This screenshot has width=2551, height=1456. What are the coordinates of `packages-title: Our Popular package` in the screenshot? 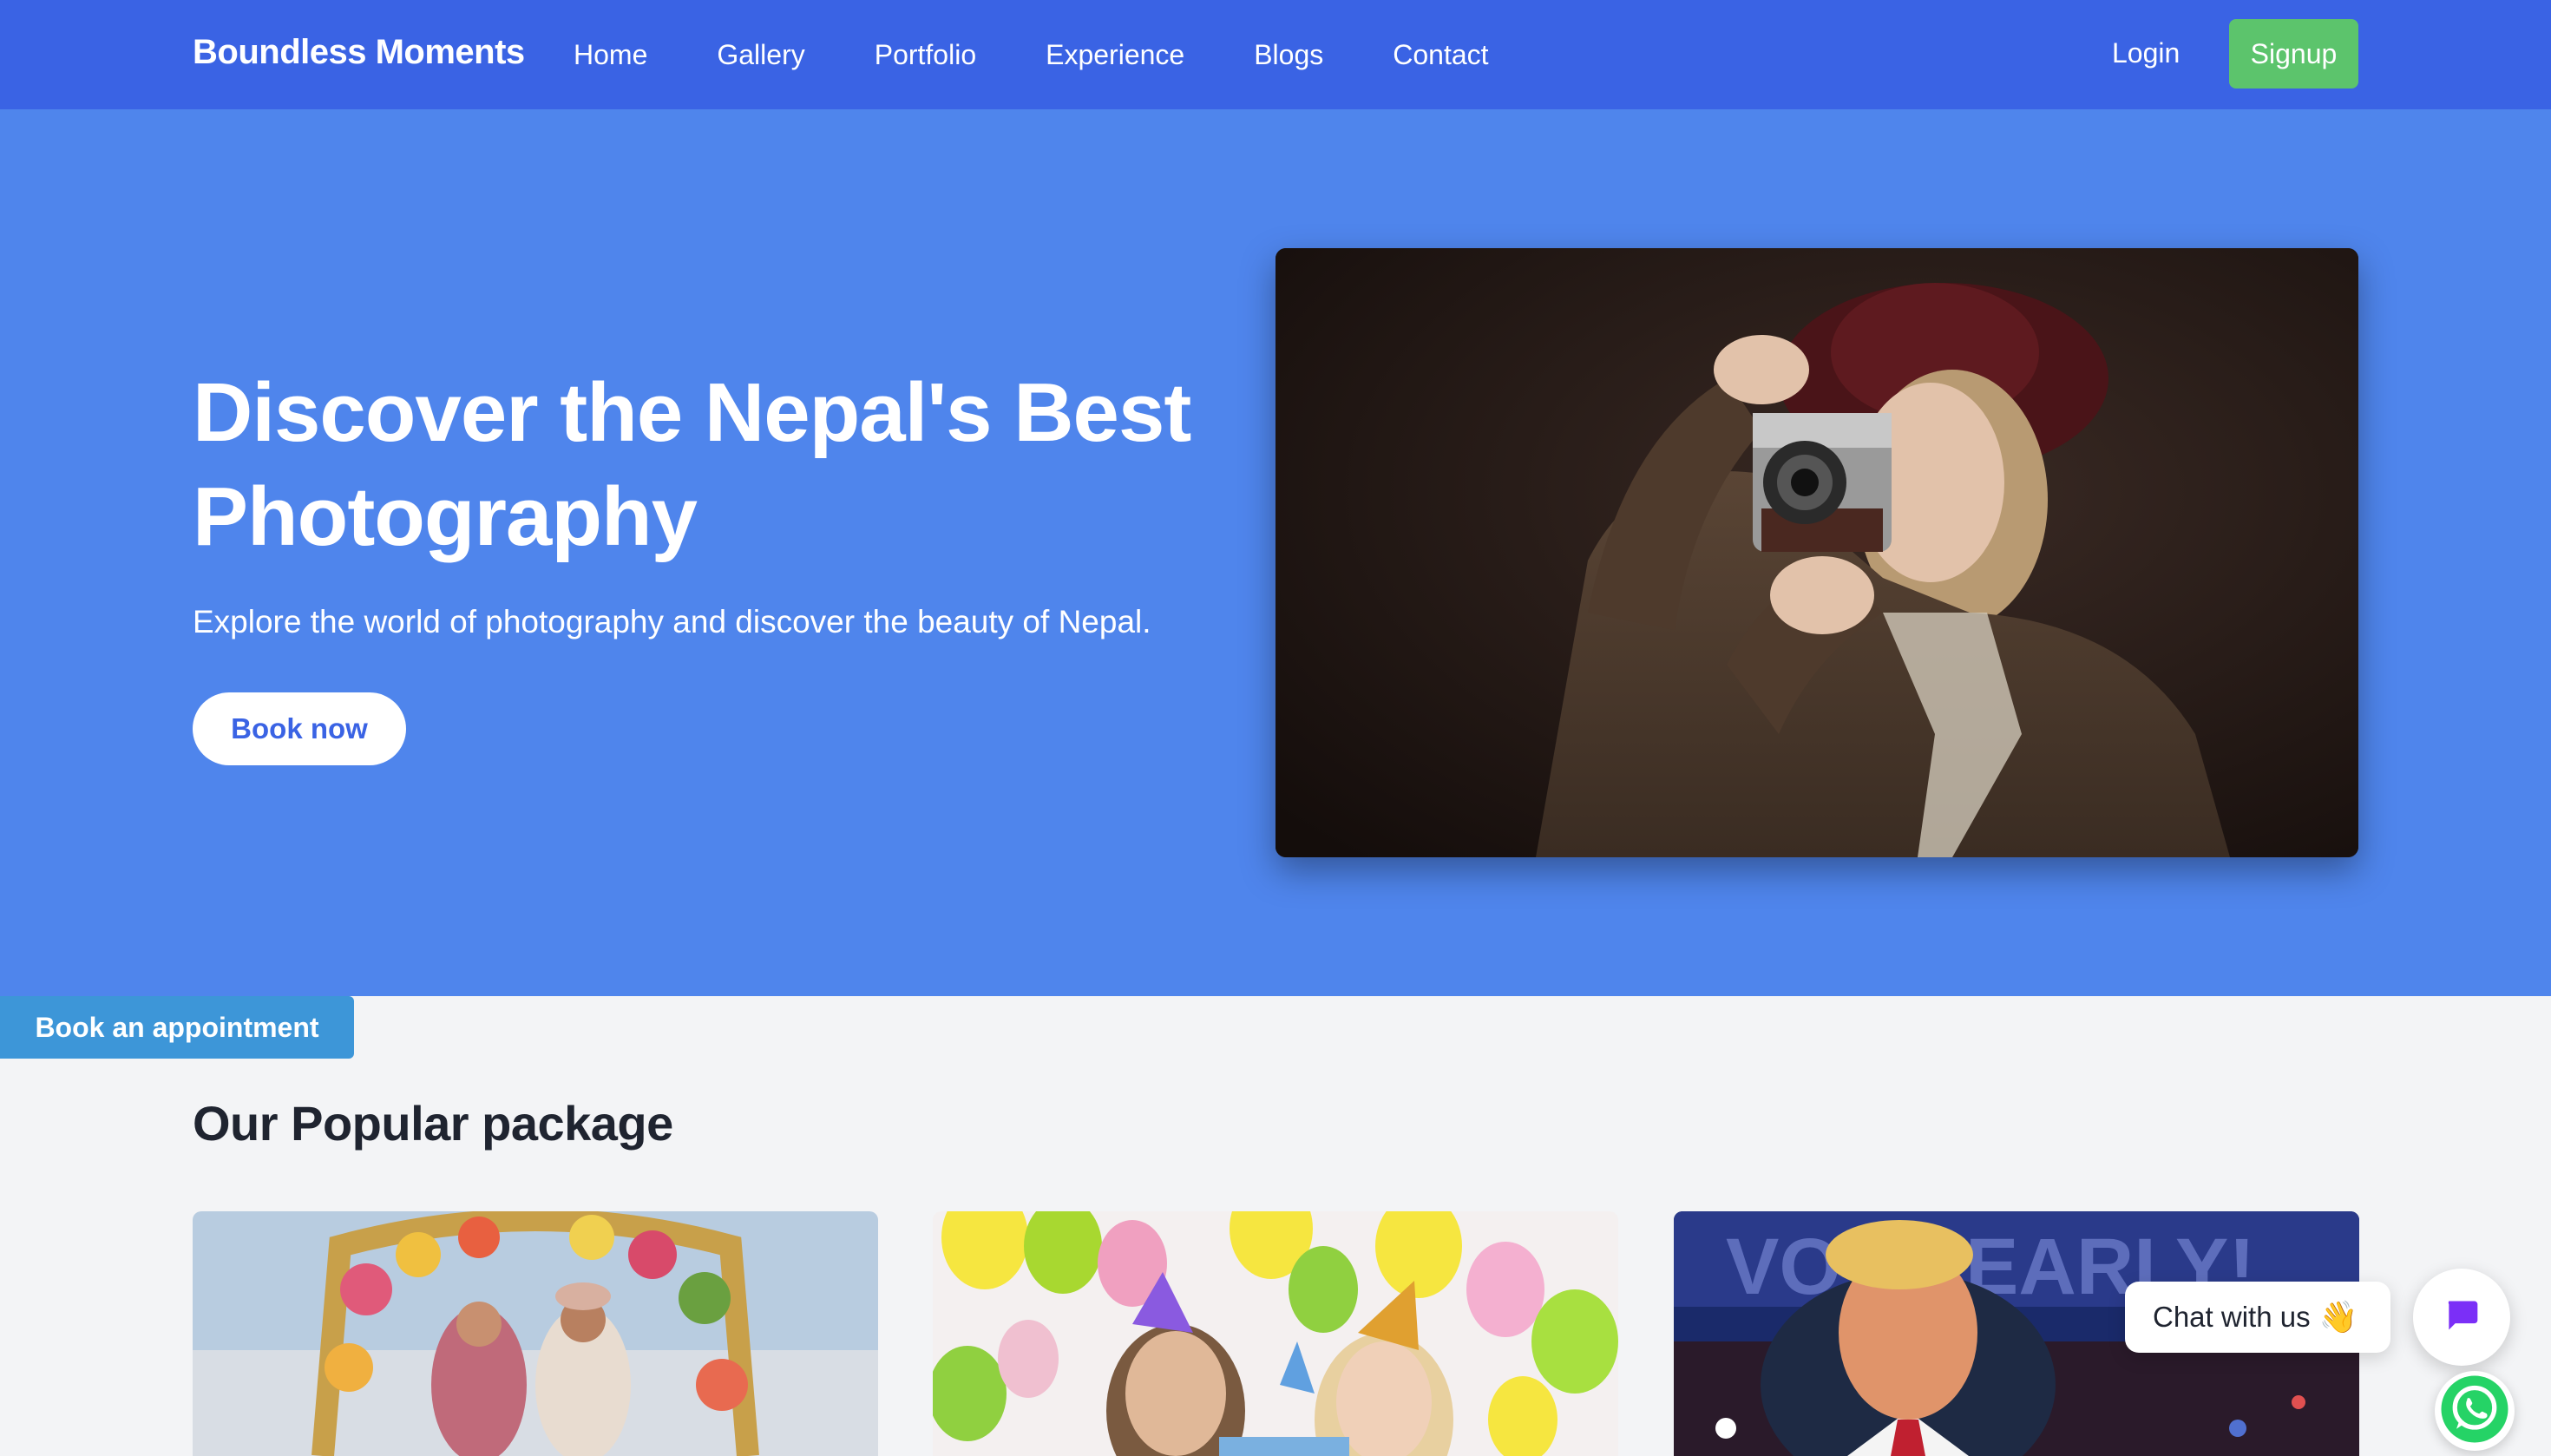 It's located at (433, 1123).